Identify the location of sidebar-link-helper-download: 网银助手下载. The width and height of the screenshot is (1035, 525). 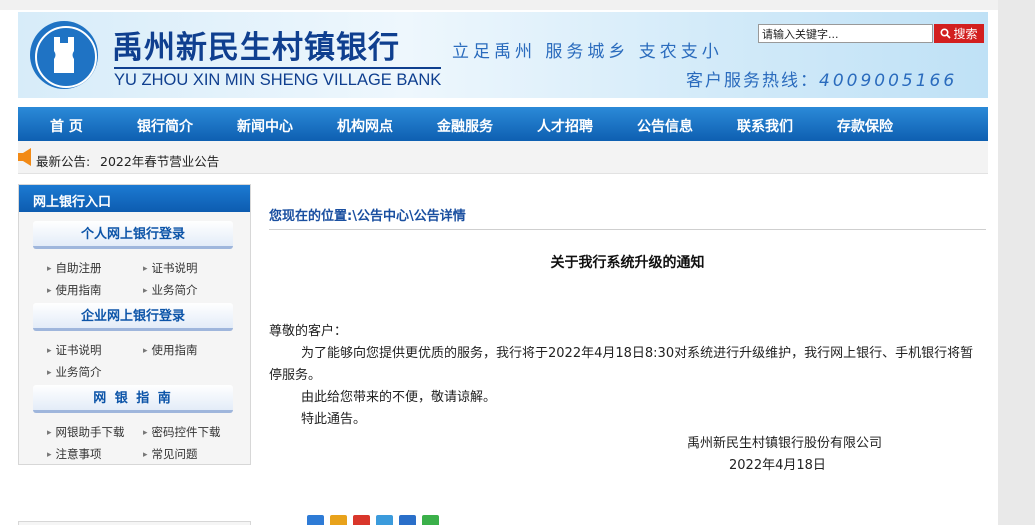
(86, 432).